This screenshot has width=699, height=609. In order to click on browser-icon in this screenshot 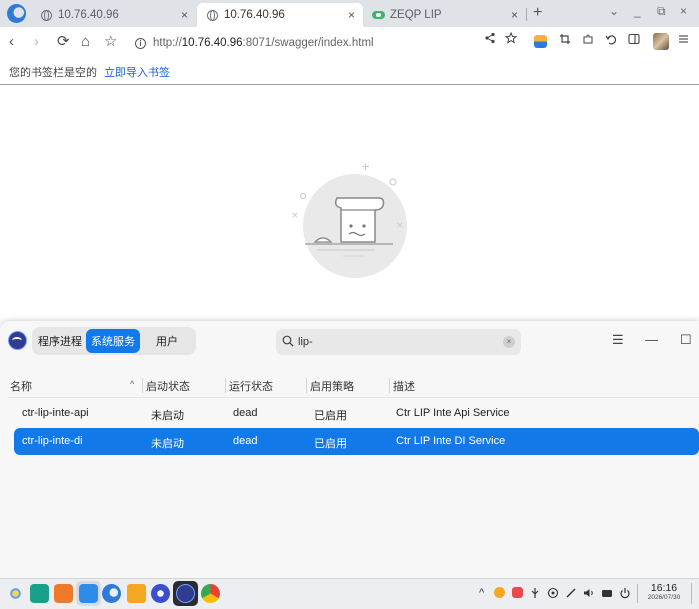, I will do `click(111, 593)`.